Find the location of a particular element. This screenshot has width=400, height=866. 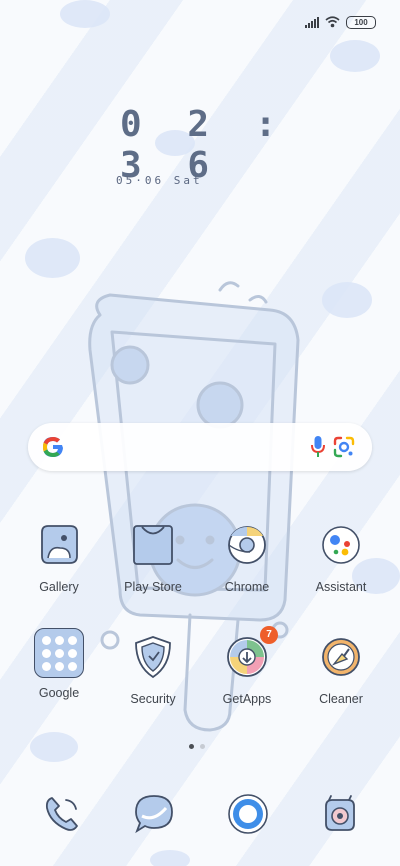

google-folder-icon is located at coordinates (59, 653).